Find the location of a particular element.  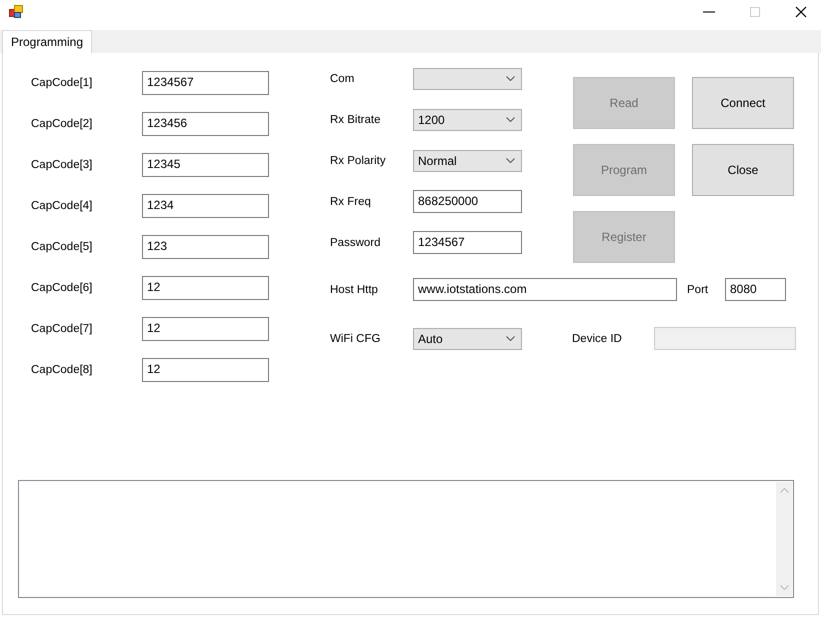

scrollbar is located at coordinates (784, 539).